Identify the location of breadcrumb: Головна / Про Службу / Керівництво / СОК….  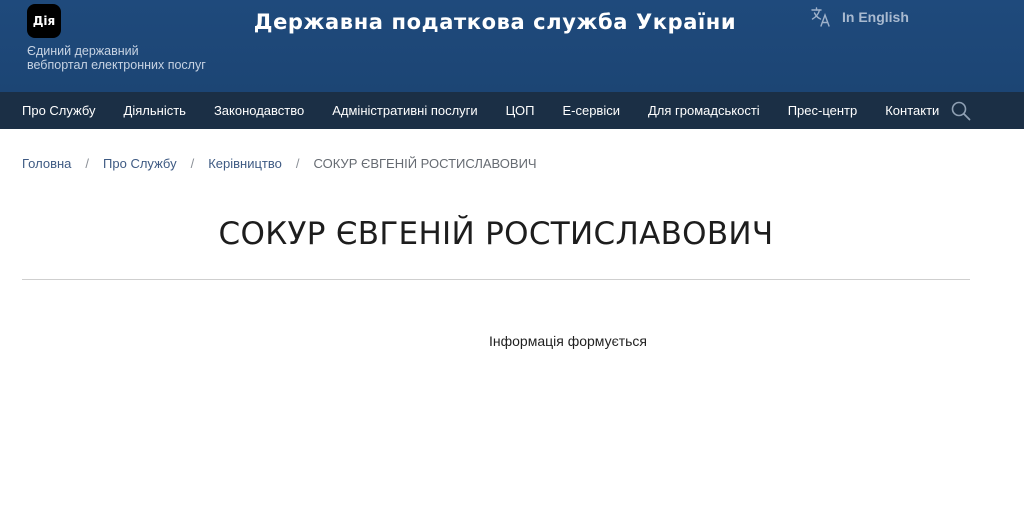
(279, 163).